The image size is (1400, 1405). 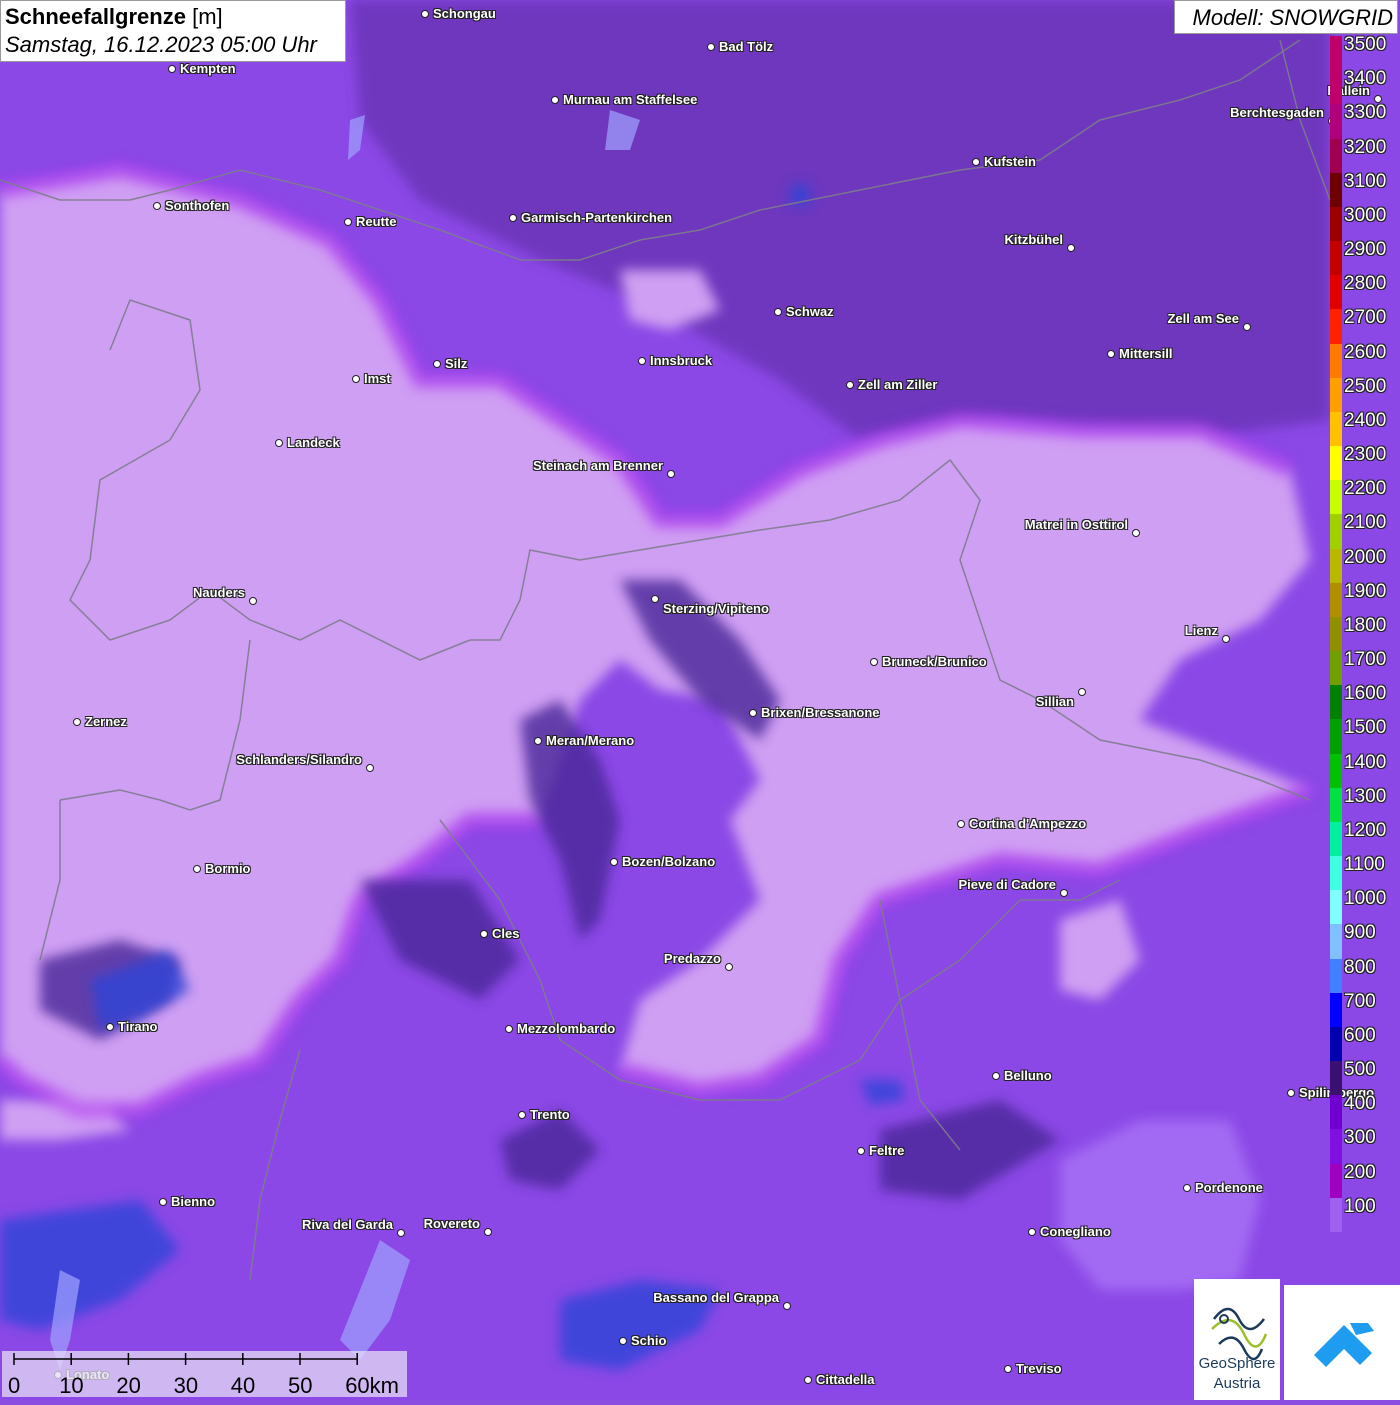 I want to click on scale-label: 0, so click(x=14, y=1385).